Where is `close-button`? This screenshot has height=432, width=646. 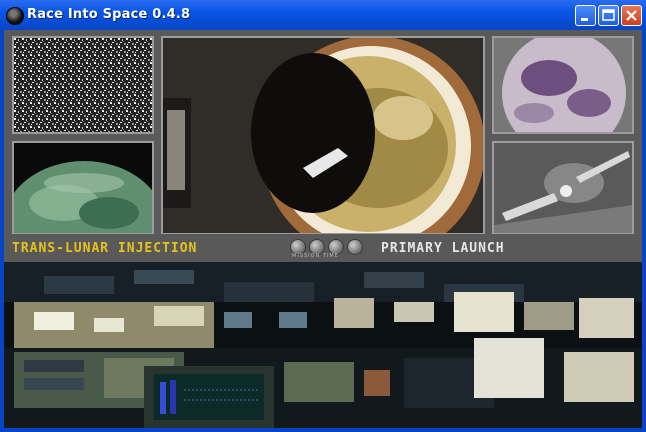 close-button is located at coordinates (631, 15).